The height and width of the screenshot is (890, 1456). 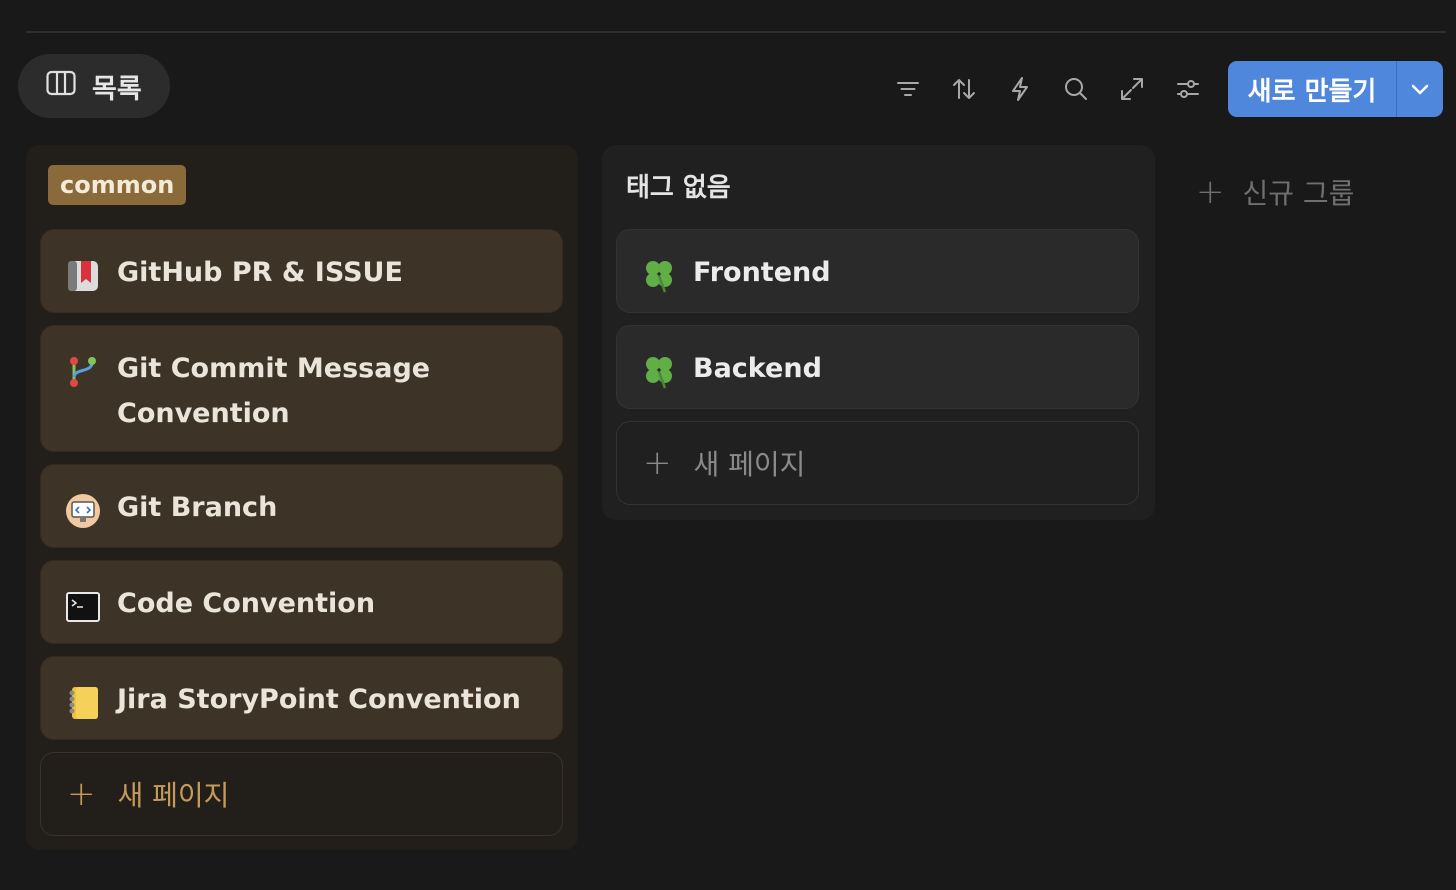 What do you see at coordinates (117, 185) in the screenshot?
I see `group-tag-common: common` at bounding box center [117, 185].